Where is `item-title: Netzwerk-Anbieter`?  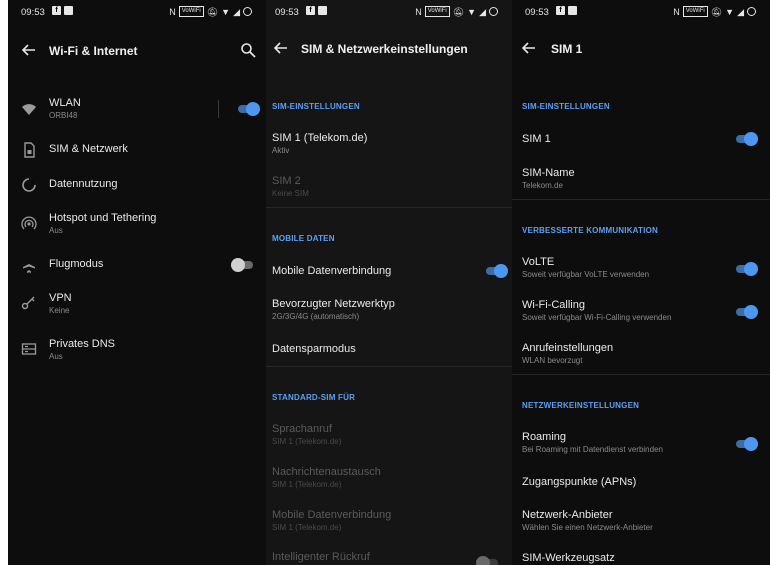
item-title: Netzwerk-Anbieter is located at coordinates (567, 515).